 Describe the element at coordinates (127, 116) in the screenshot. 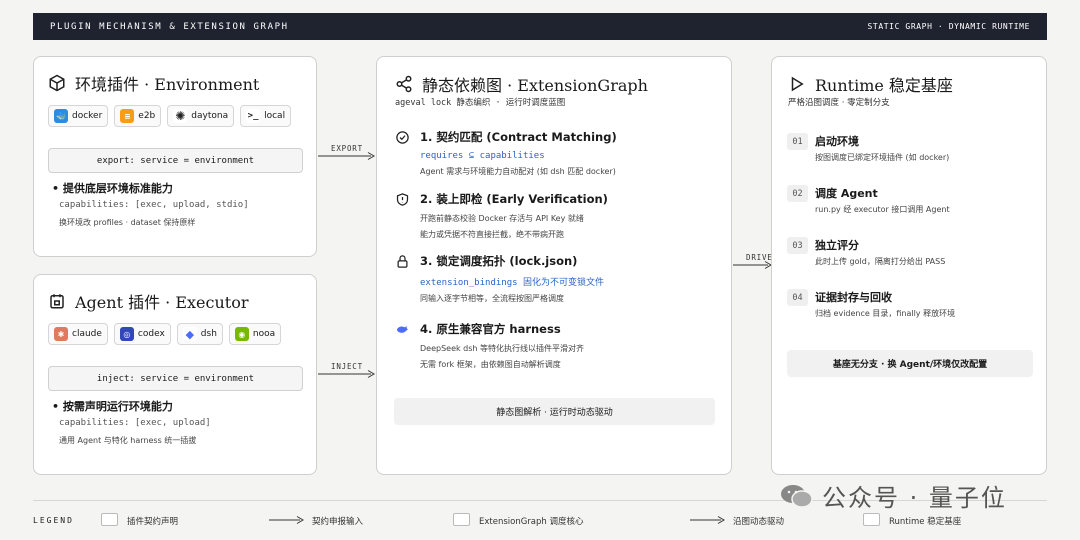

I see `e2b-icon: ≡` at that location.